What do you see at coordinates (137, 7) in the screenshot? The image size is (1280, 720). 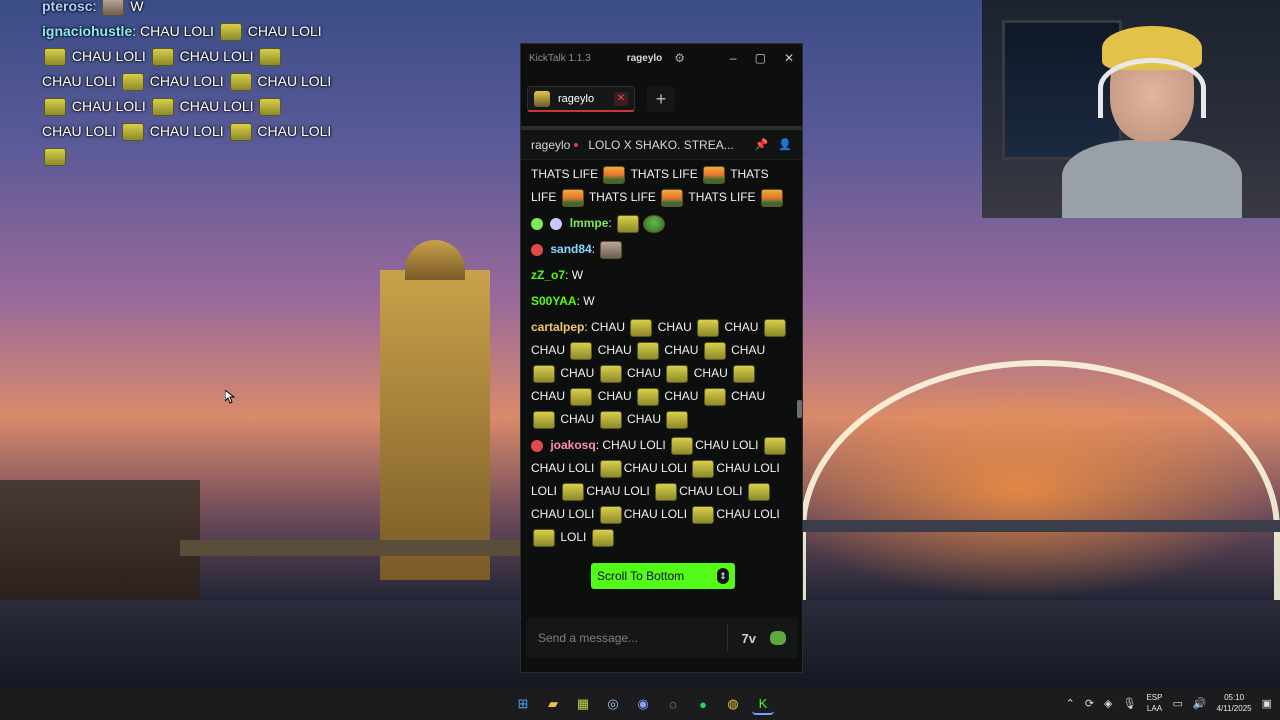 I see `overlay-message: W` at bounding box center [137, 7].